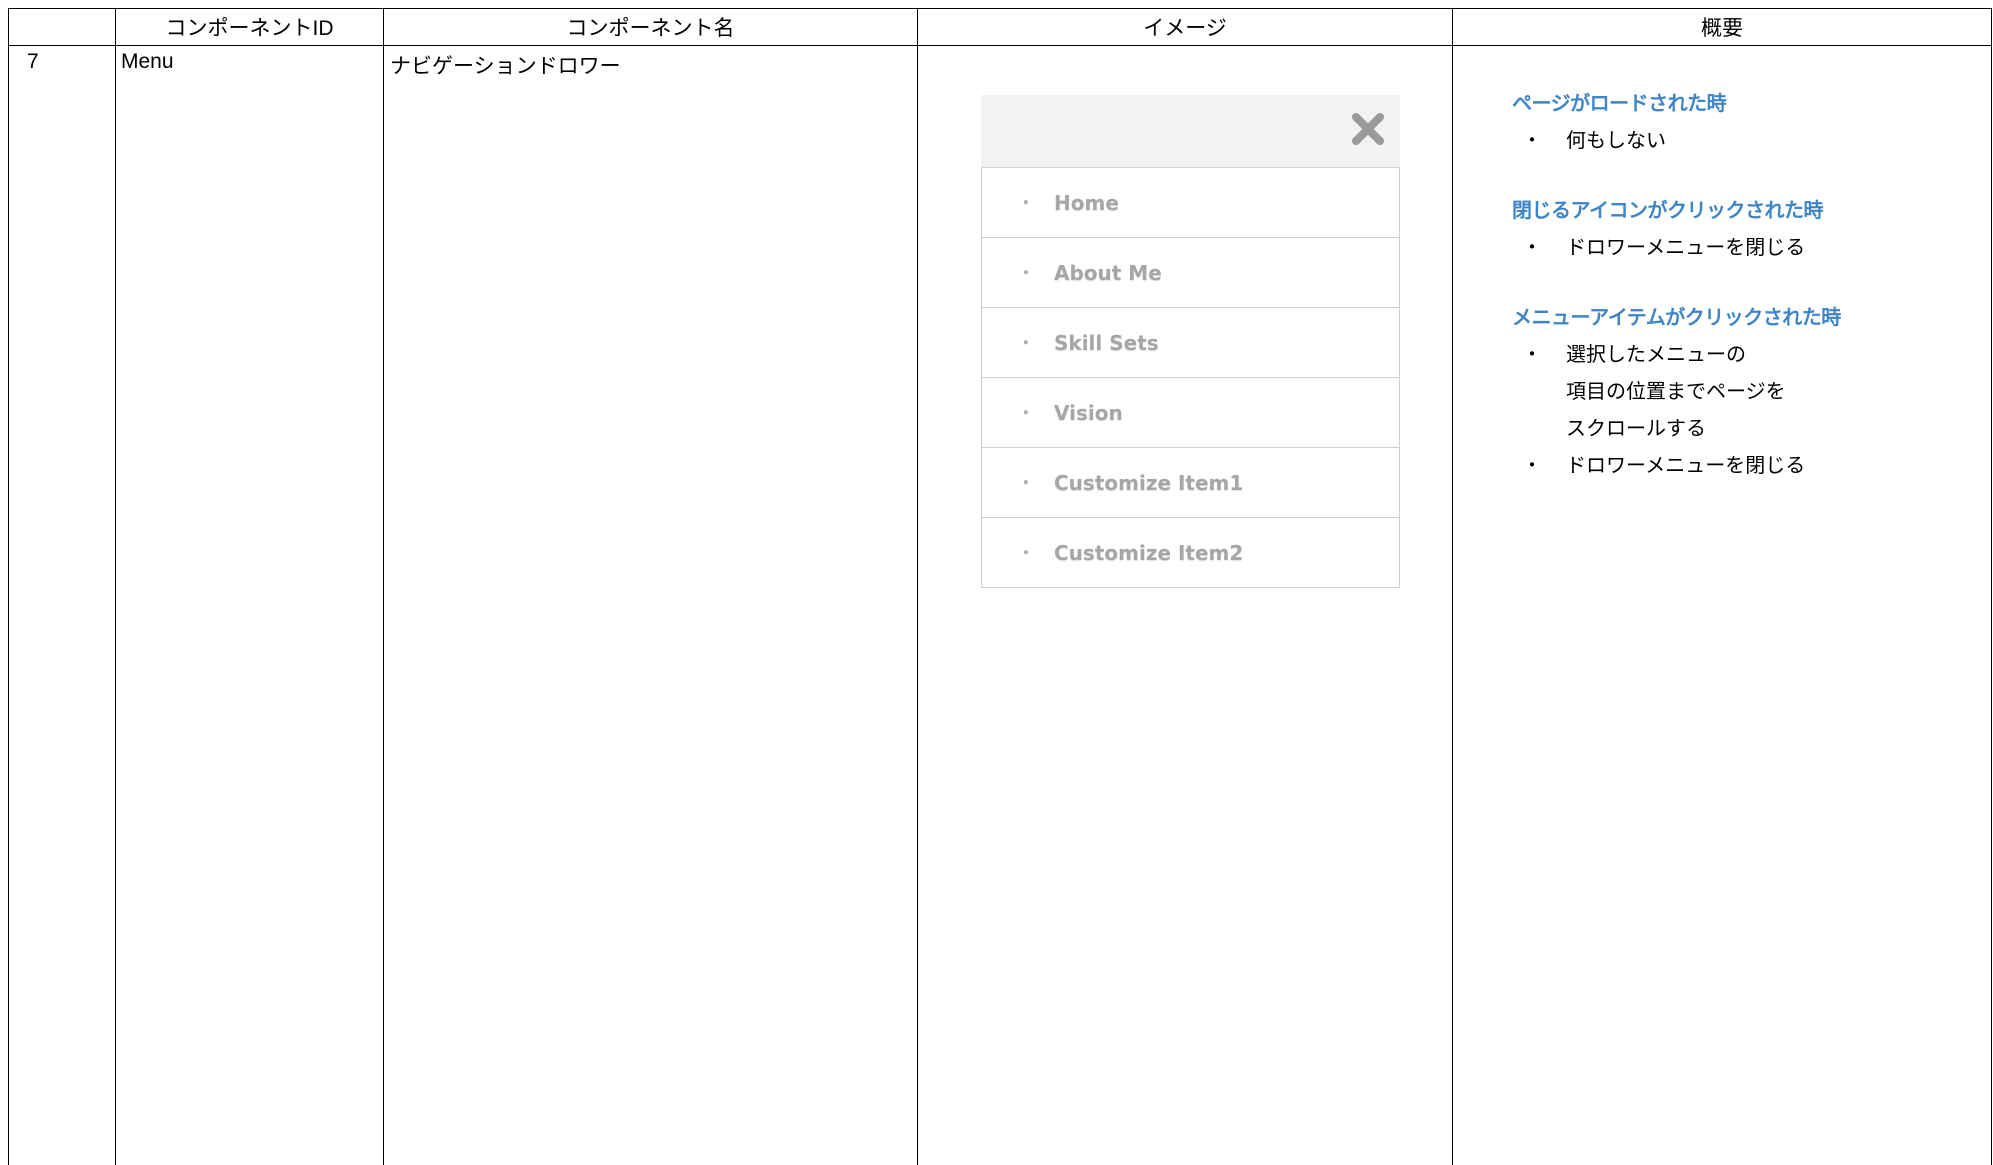 This screenshot has height=1165, width=1993. Describe the element at coordinates (1991, 586) in the screenshot. I see `table-border-right` at that location.